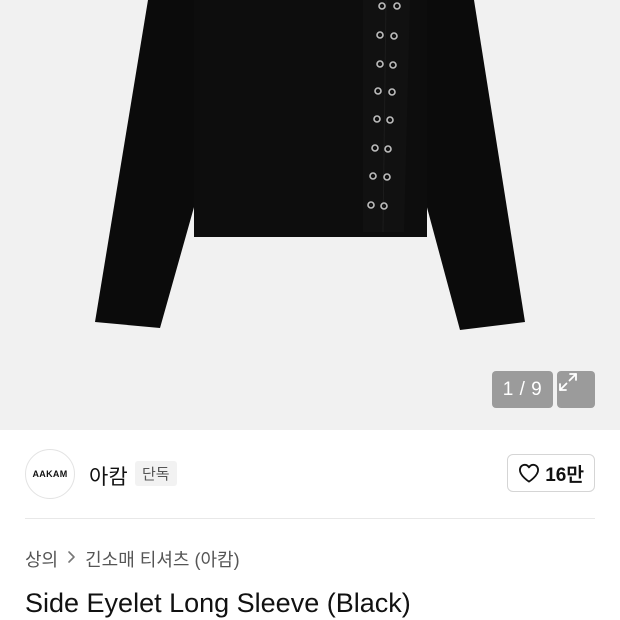 Image resolution: width=620 pixels, height=620 pixels. I want to click on like-button: 16만, so click(551, 473).